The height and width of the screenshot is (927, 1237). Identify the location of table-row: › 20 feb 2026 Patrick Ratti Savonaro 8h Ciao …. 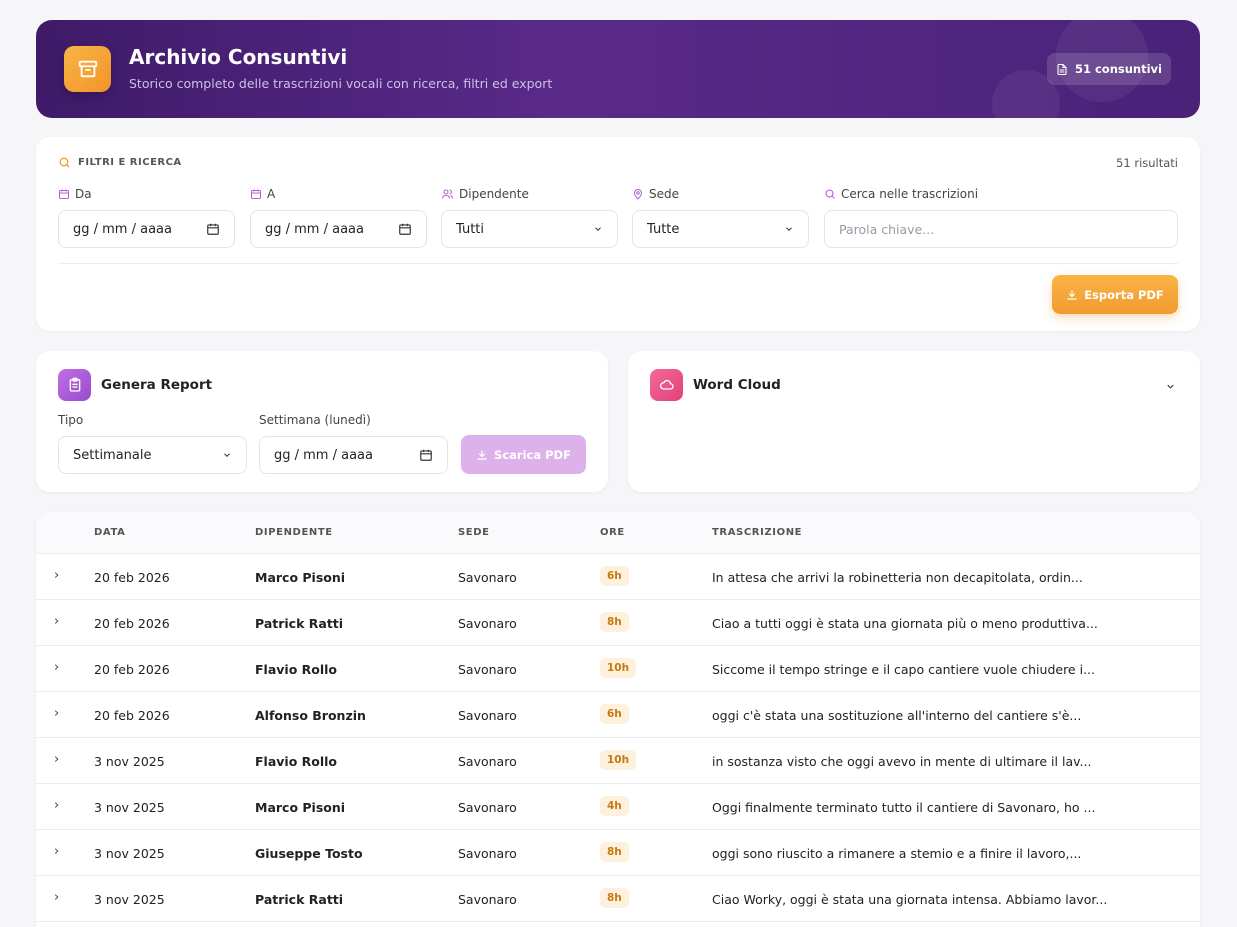
(618, 623).